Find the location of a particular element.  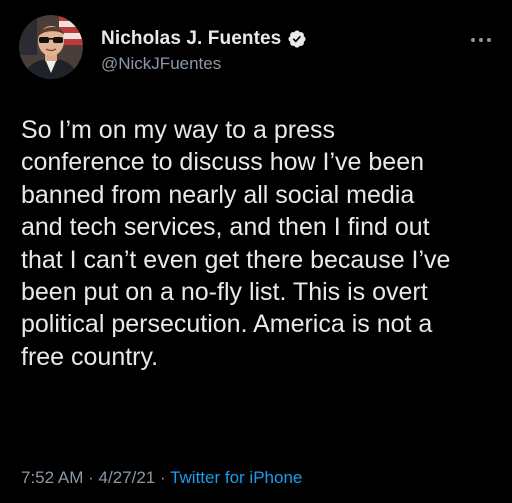

name-row: Nicholas J. Fuentes is located at coordinates (204, 39).